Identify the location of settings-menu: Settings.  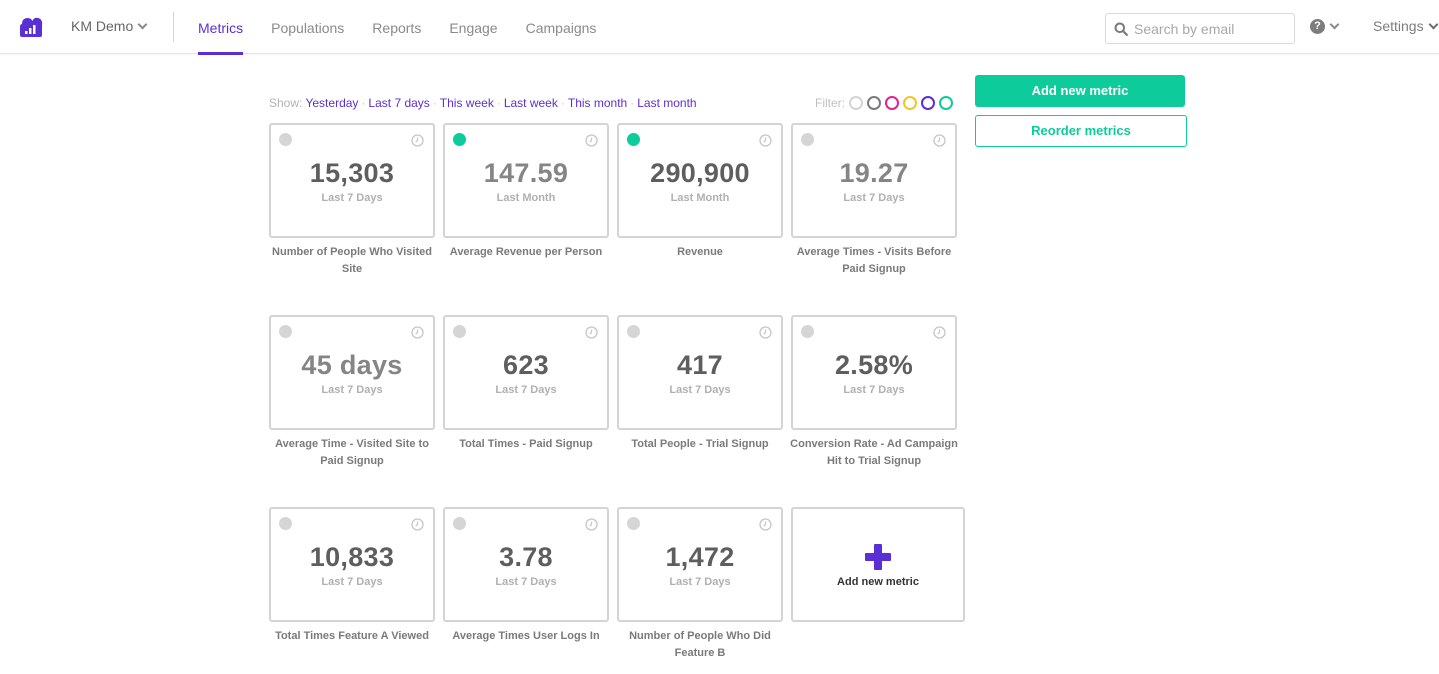
(1406, 26).